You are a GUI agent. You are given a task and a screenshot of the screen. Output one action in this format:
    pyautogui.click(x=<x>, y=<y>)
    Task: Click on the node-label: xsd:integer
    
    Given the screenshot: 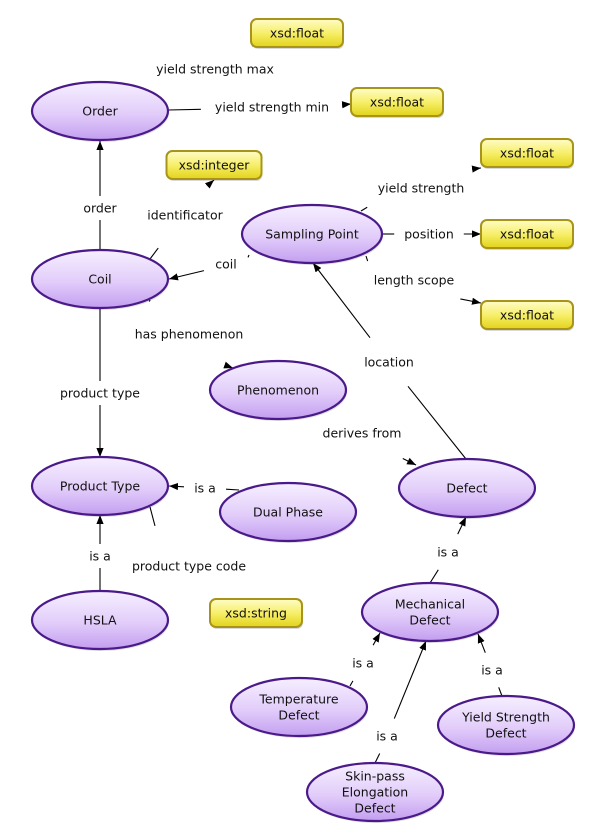 What is the action you would take?
    pyautogui.click(x=215, y=165)
    